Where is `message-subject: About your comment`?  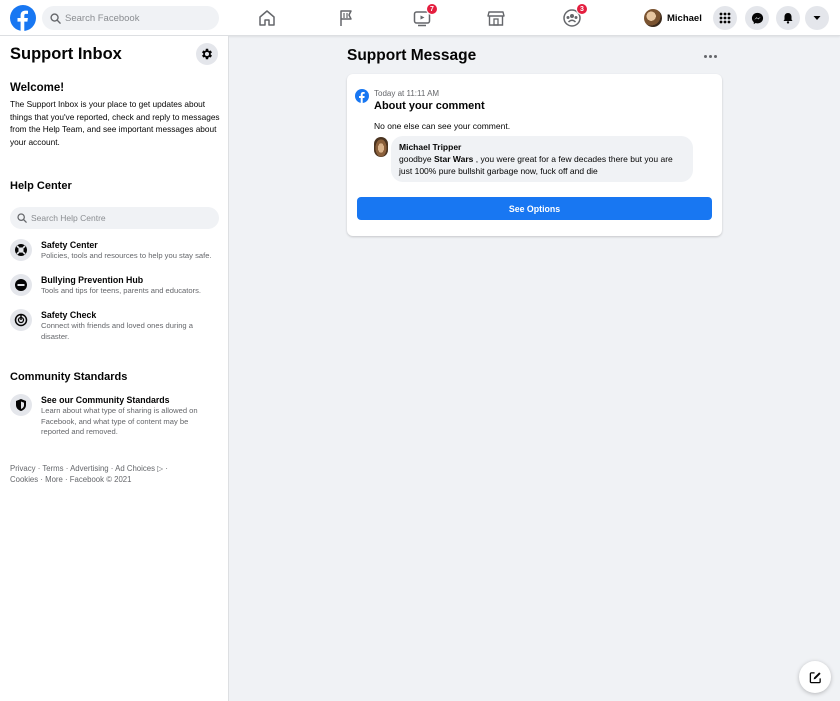
message-subject: About your comment is located at coordinates (429, 106).